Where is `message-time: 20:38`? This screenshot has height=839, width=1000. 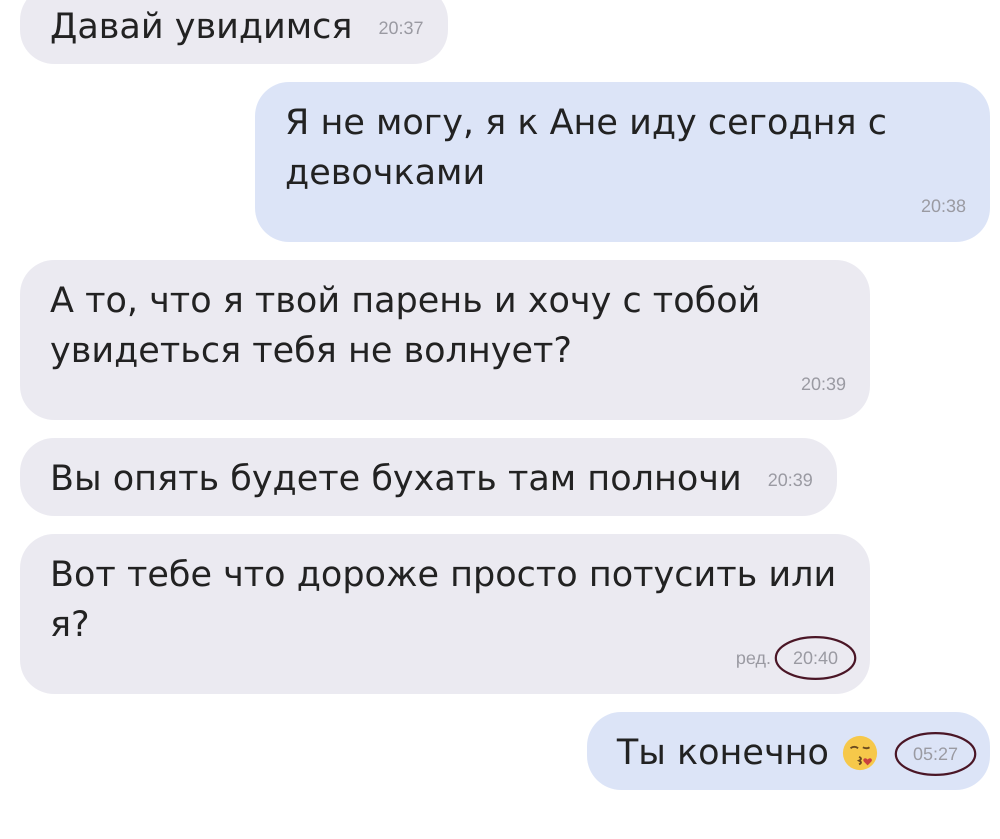 message-time: 20:38 is located at coordinates (943, 206).